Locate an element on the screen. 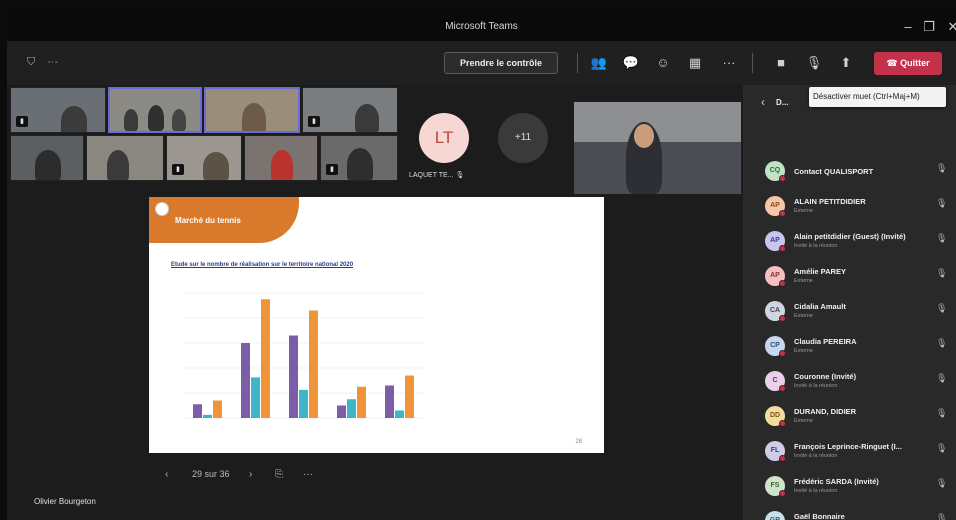 Image resolution: width=956 pixels, height=520 pixels. participant-name: Contact QUALISPORT is located at coordinates (834, 171).